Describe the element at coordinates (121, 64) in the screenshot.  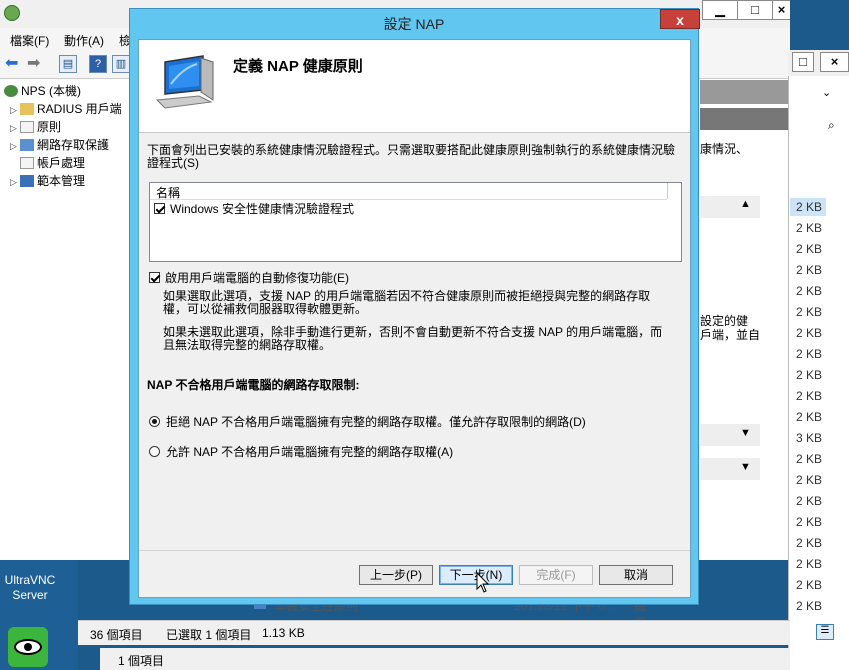
I see `properties-icon: ▥` at that location.